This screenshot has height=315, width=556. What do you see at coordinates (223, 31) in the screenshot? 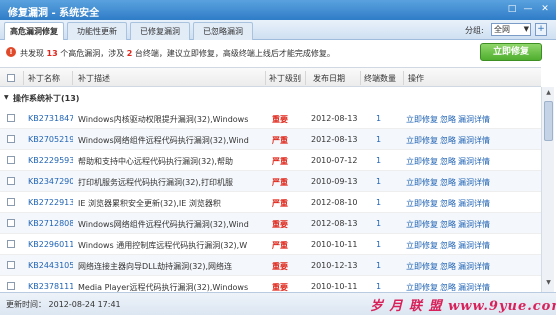
I see `tab-ignored: 已忽略漏洞` at bounding box center [223, 31].